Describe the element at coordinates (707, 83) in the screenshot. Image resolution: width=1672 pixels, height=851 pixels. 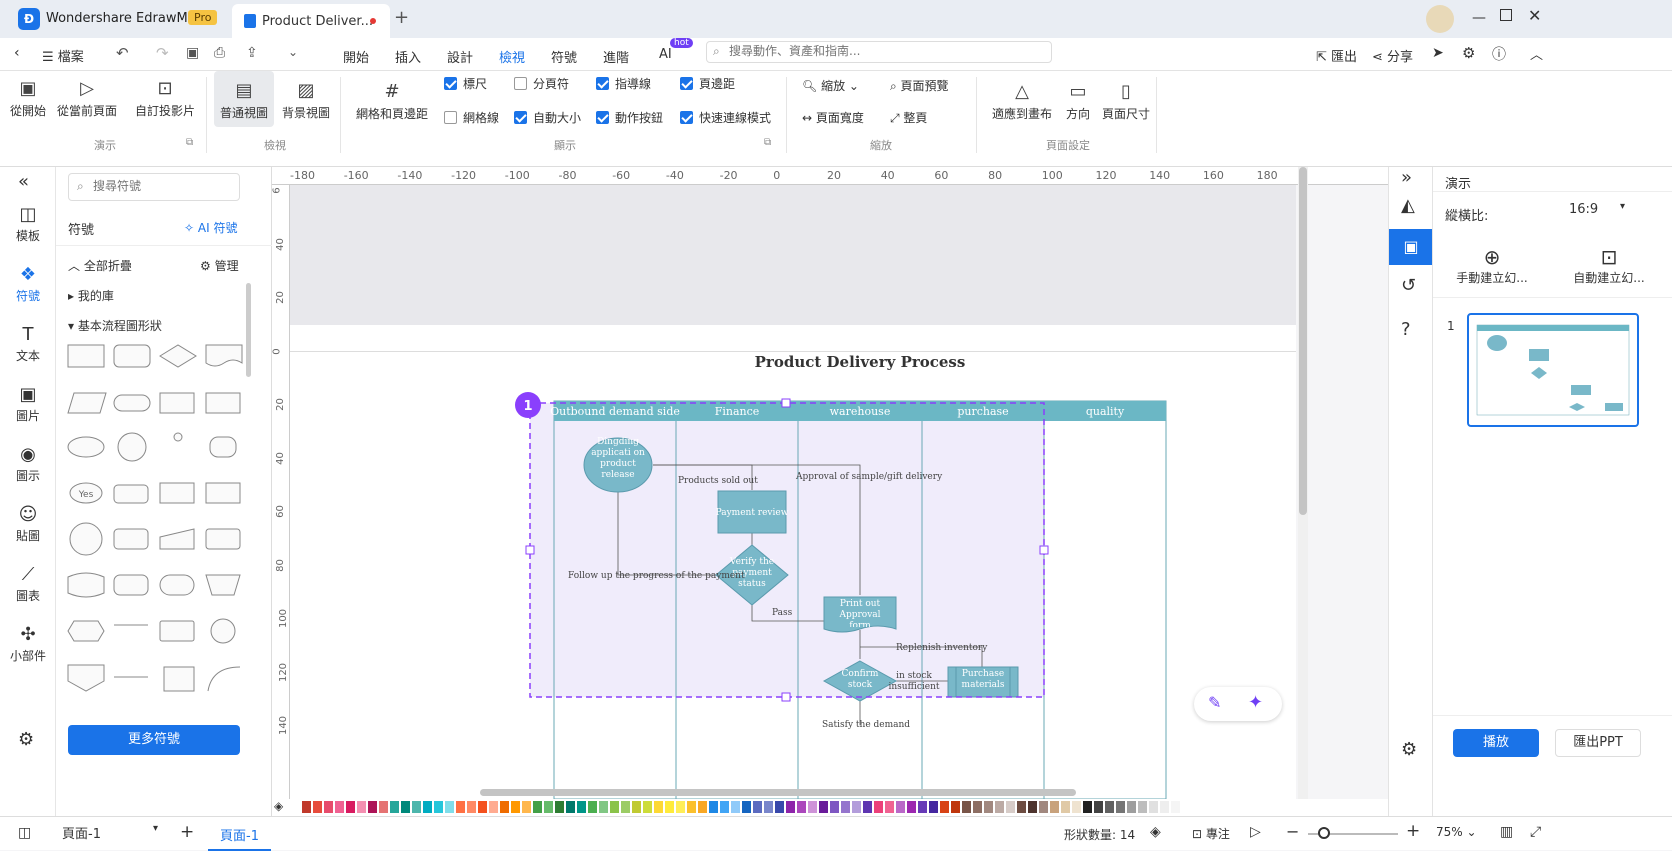
I see `page-margin-checkbox: 頁邊距` at that location.